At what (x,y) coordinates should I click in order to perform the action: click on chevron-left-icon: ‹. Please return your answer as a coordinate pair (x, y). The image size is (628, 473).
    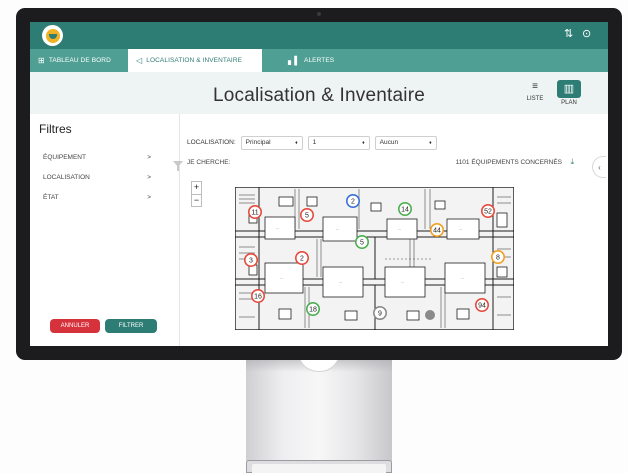
    Looking at the image, I should click on (599, 167).